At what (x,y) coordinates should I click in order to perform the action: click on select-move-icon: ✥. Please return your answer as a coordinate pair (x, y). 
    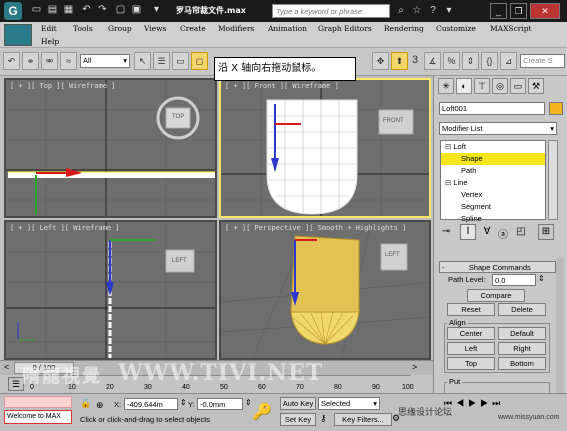
    Looking at the image, I should click on (380, 61).